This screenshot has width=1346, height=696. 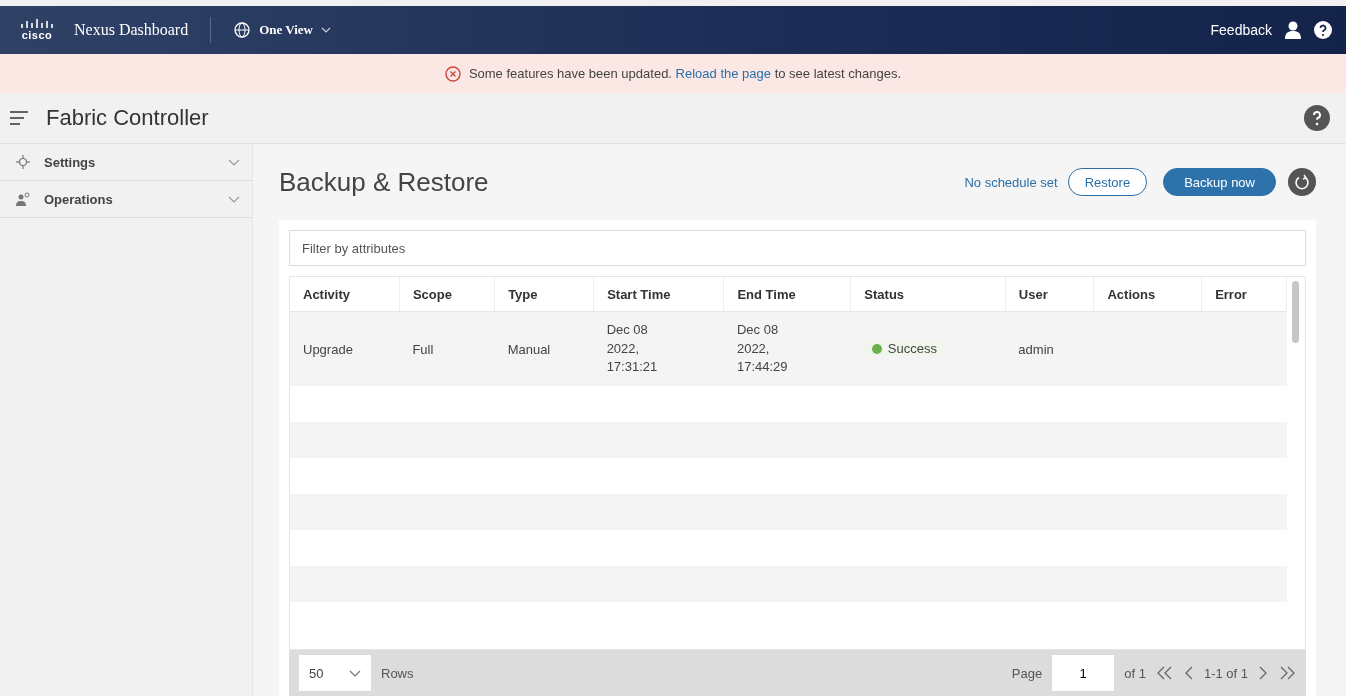 I want to click on scrollbar, so click(x=1295, y=312).